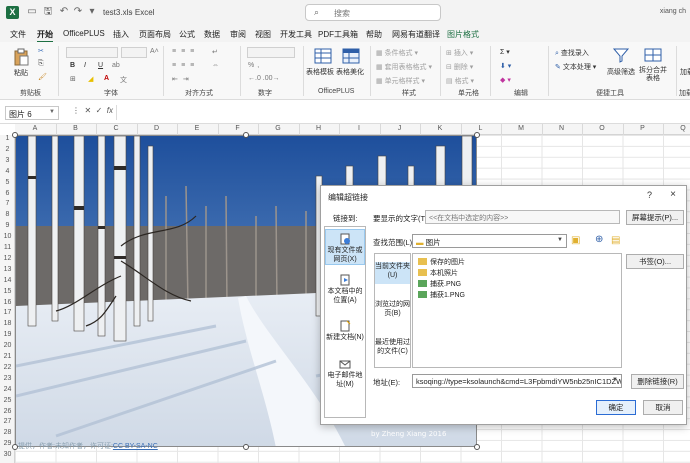  What do you see at coordinates (78, 12) in the screenshot?
I see `redo-icon: ↷` at bounding box center [78, 12].